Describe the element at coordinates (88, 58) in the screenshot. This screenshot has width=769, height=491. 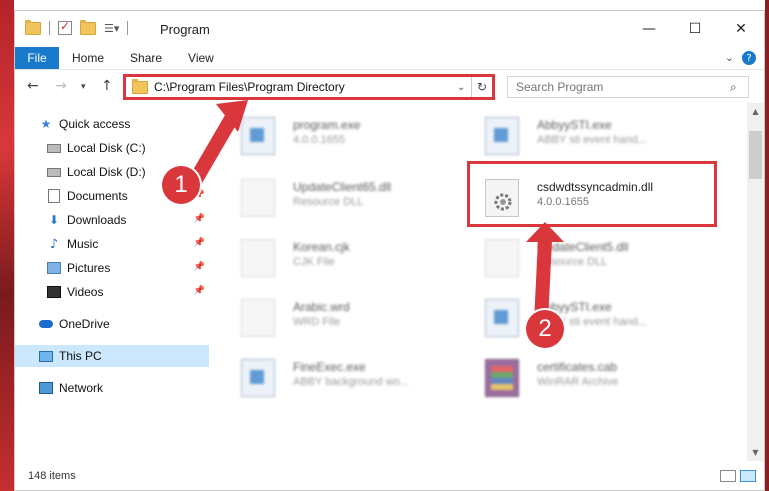
I see `tab-home: Home` at that location.